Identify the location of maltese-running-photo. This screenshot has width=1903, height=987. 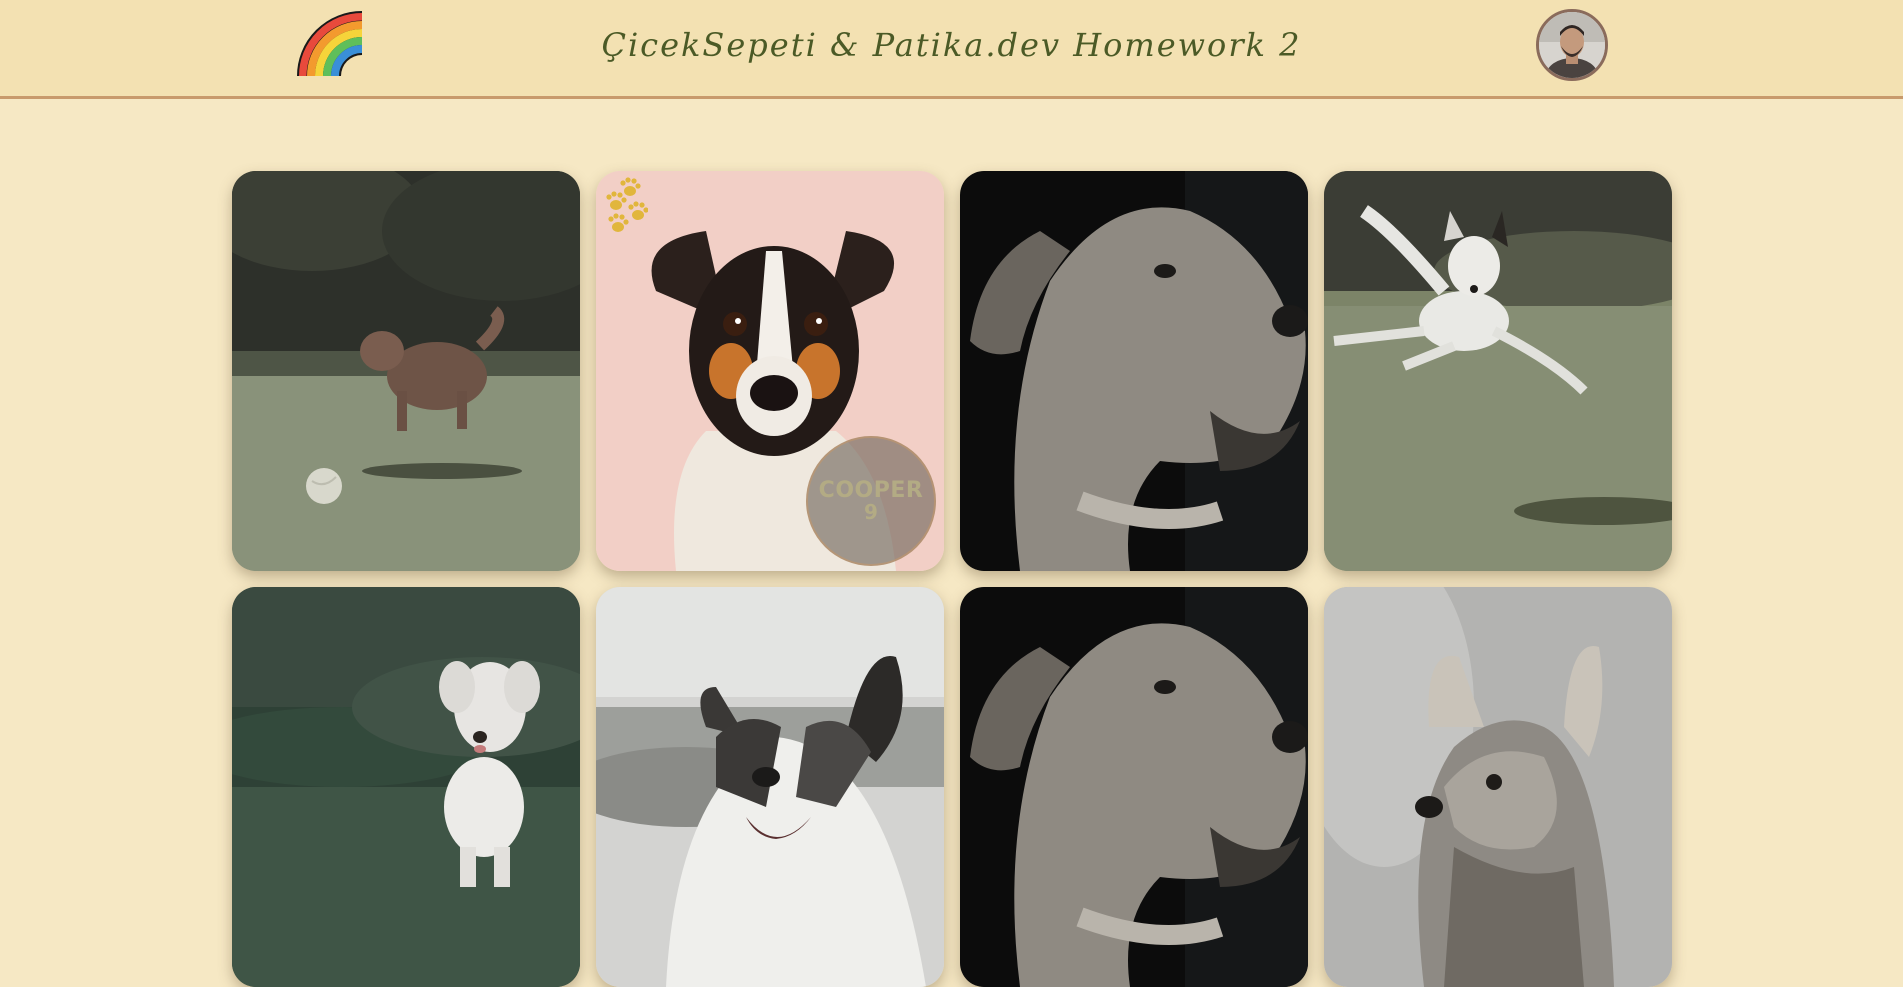
(406, 787).